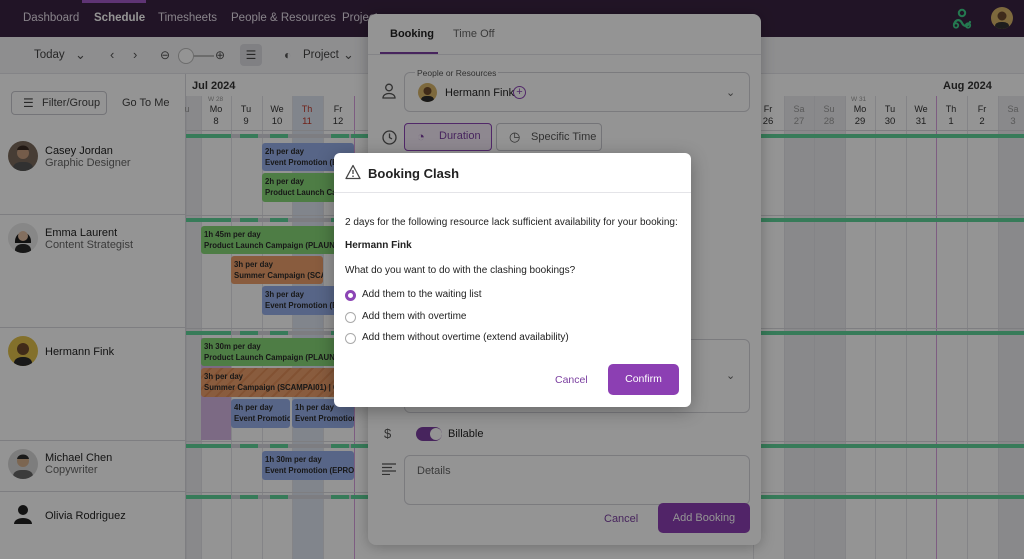  What do you see at coordinates (512, 192) in the screenshot?
I see `dialog-divider` at bounding box center [512, 192].